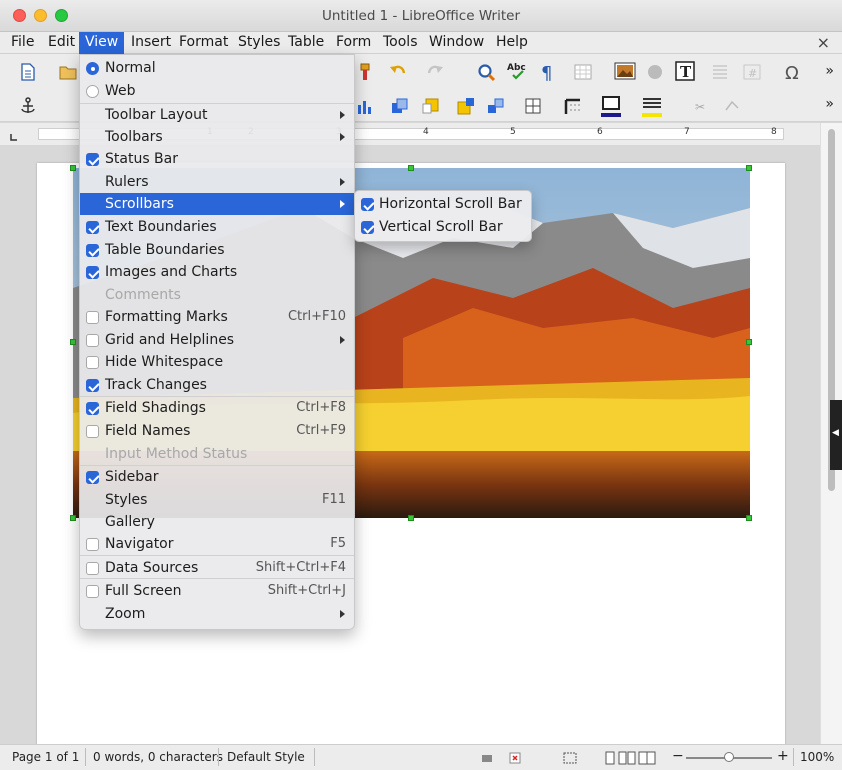  What do you see at coordinates (625, 71) in the screenshot?
I see `image-icon` at bounding box center [625, 71].